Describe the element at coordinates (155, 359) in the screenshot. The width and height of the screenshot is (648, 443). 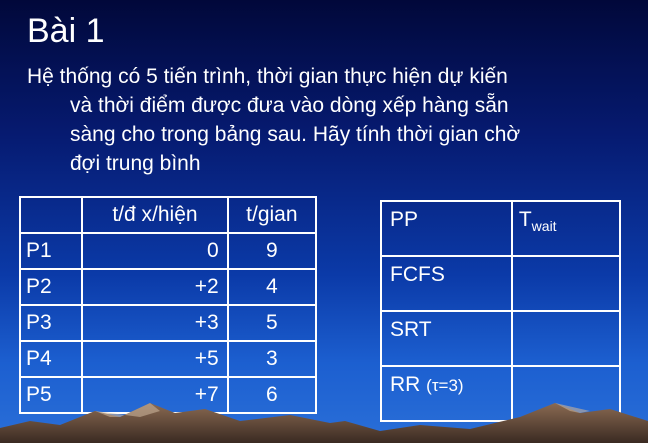
I see `arrival-time-cell: +5` at that location.